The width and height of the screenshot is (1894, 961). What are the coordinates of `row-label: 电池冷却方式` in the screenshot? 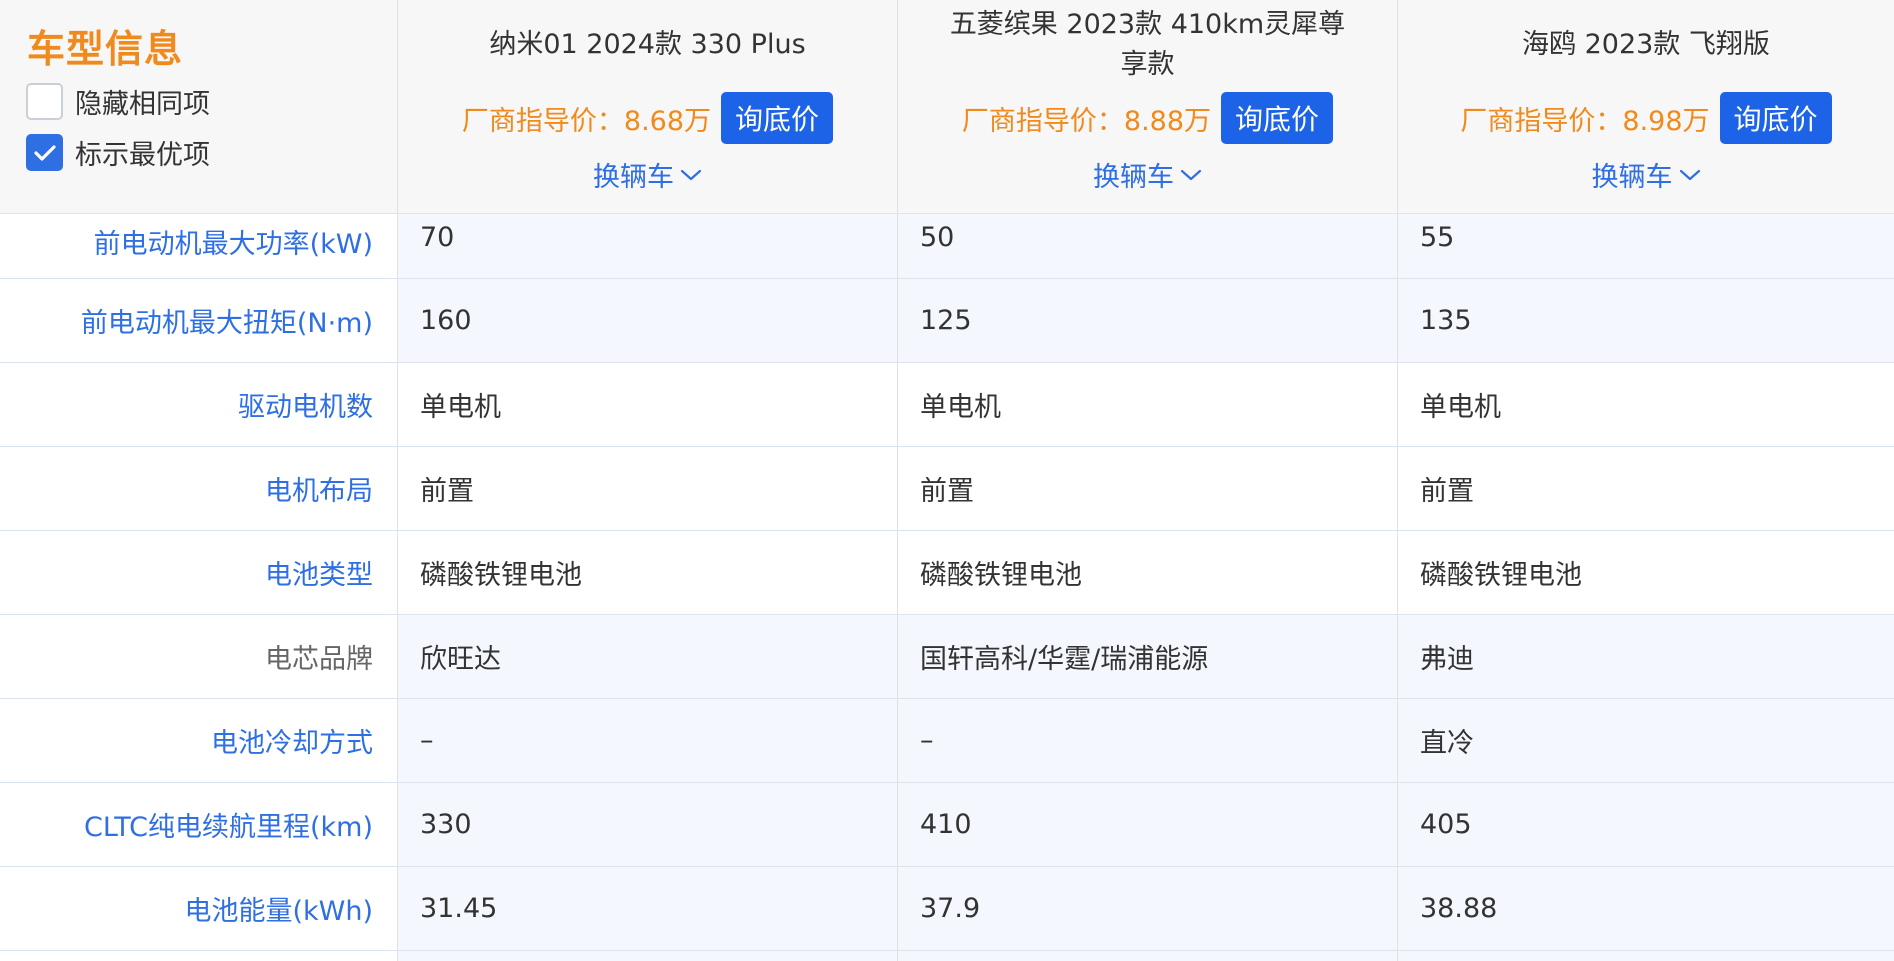 It's located at (198, 740).